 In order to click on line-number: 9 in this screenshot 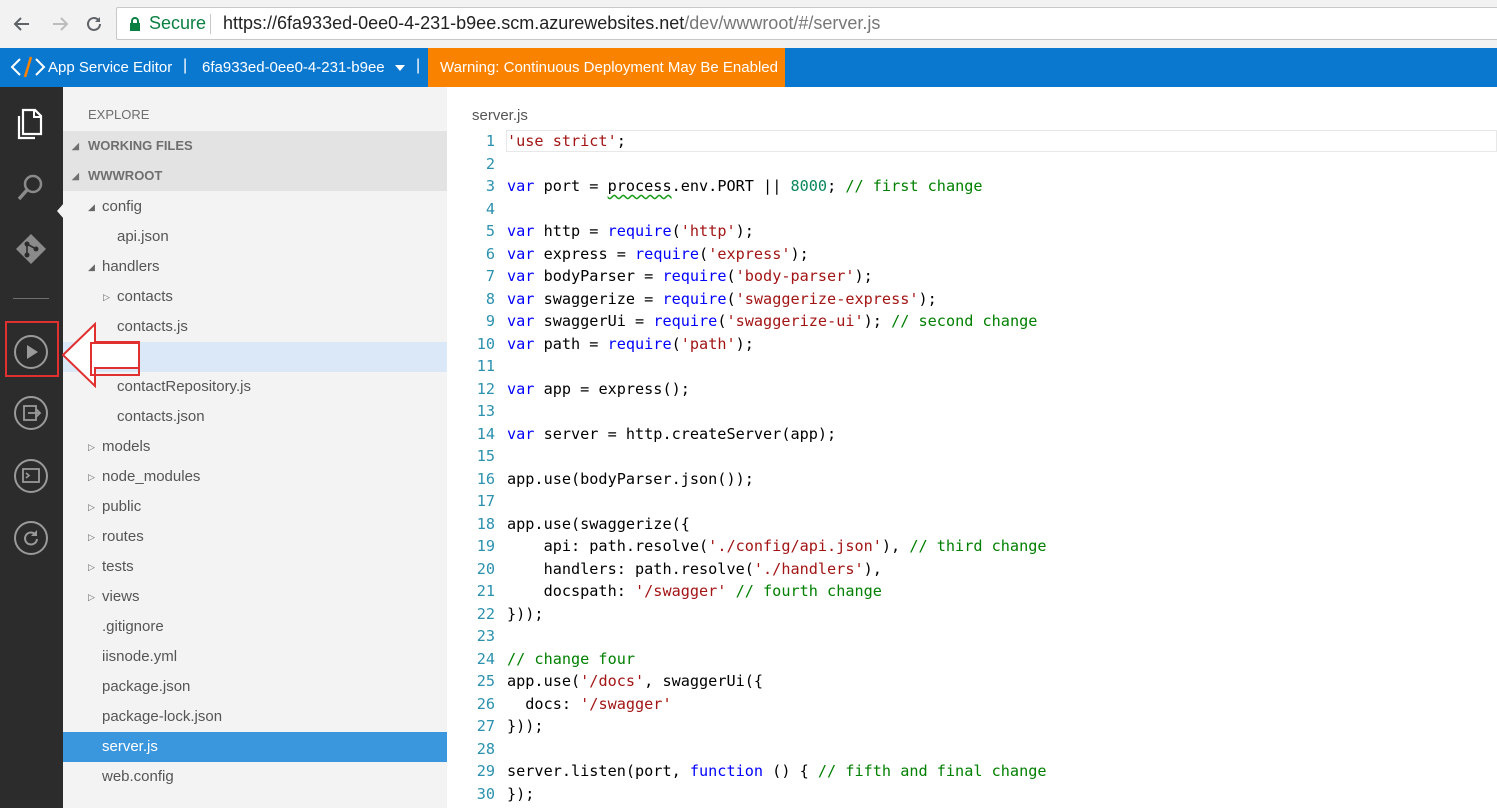, I will do `click(490, 321)`.